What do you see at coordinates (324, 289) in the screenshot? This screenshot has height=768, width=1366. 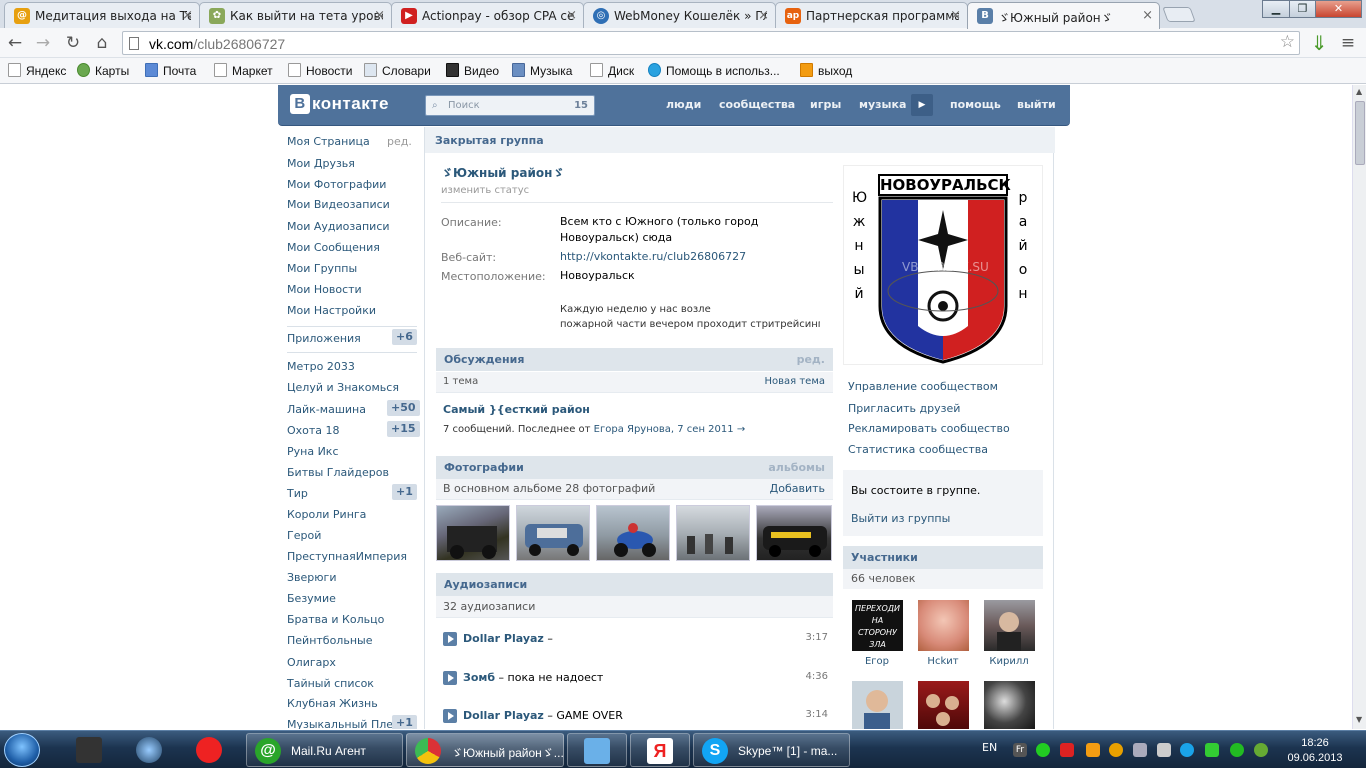 I see `menu-item: Мои Новости` at bounding box center [324, 289].